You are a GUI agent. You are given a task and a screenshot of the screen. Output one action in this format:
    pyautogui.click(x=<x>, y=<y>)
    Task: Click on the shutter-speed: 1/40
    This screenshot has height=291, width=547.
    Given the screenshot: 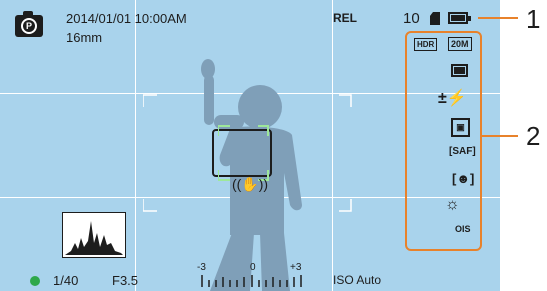 What is the action you would take?
    pyautogui.click(x=66, y=280)
    